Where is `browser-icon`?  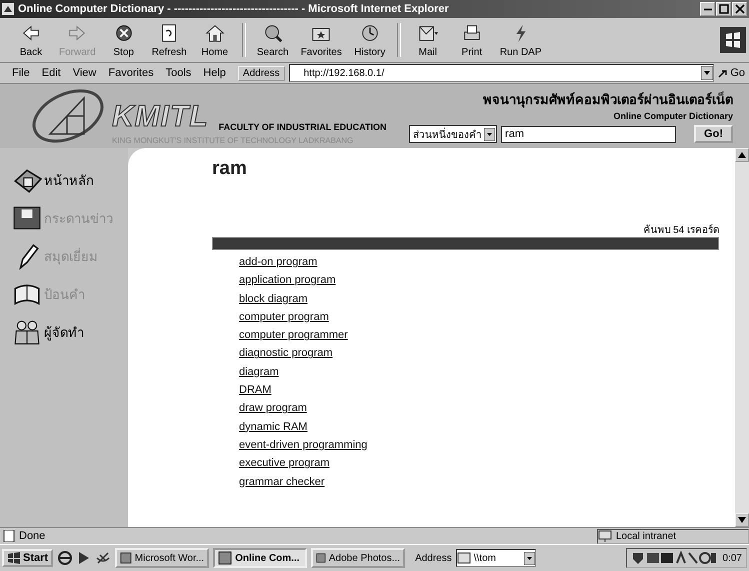 browser-icon is located at coordinates (8, 9).